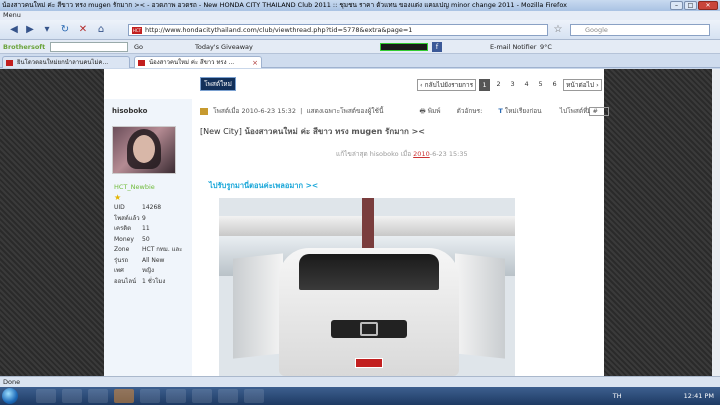 The image size is (720, 405). Describe the element at coordinates (558, 30) in the screenshot. I see `bookmark-star-icon: ☆` at that location.